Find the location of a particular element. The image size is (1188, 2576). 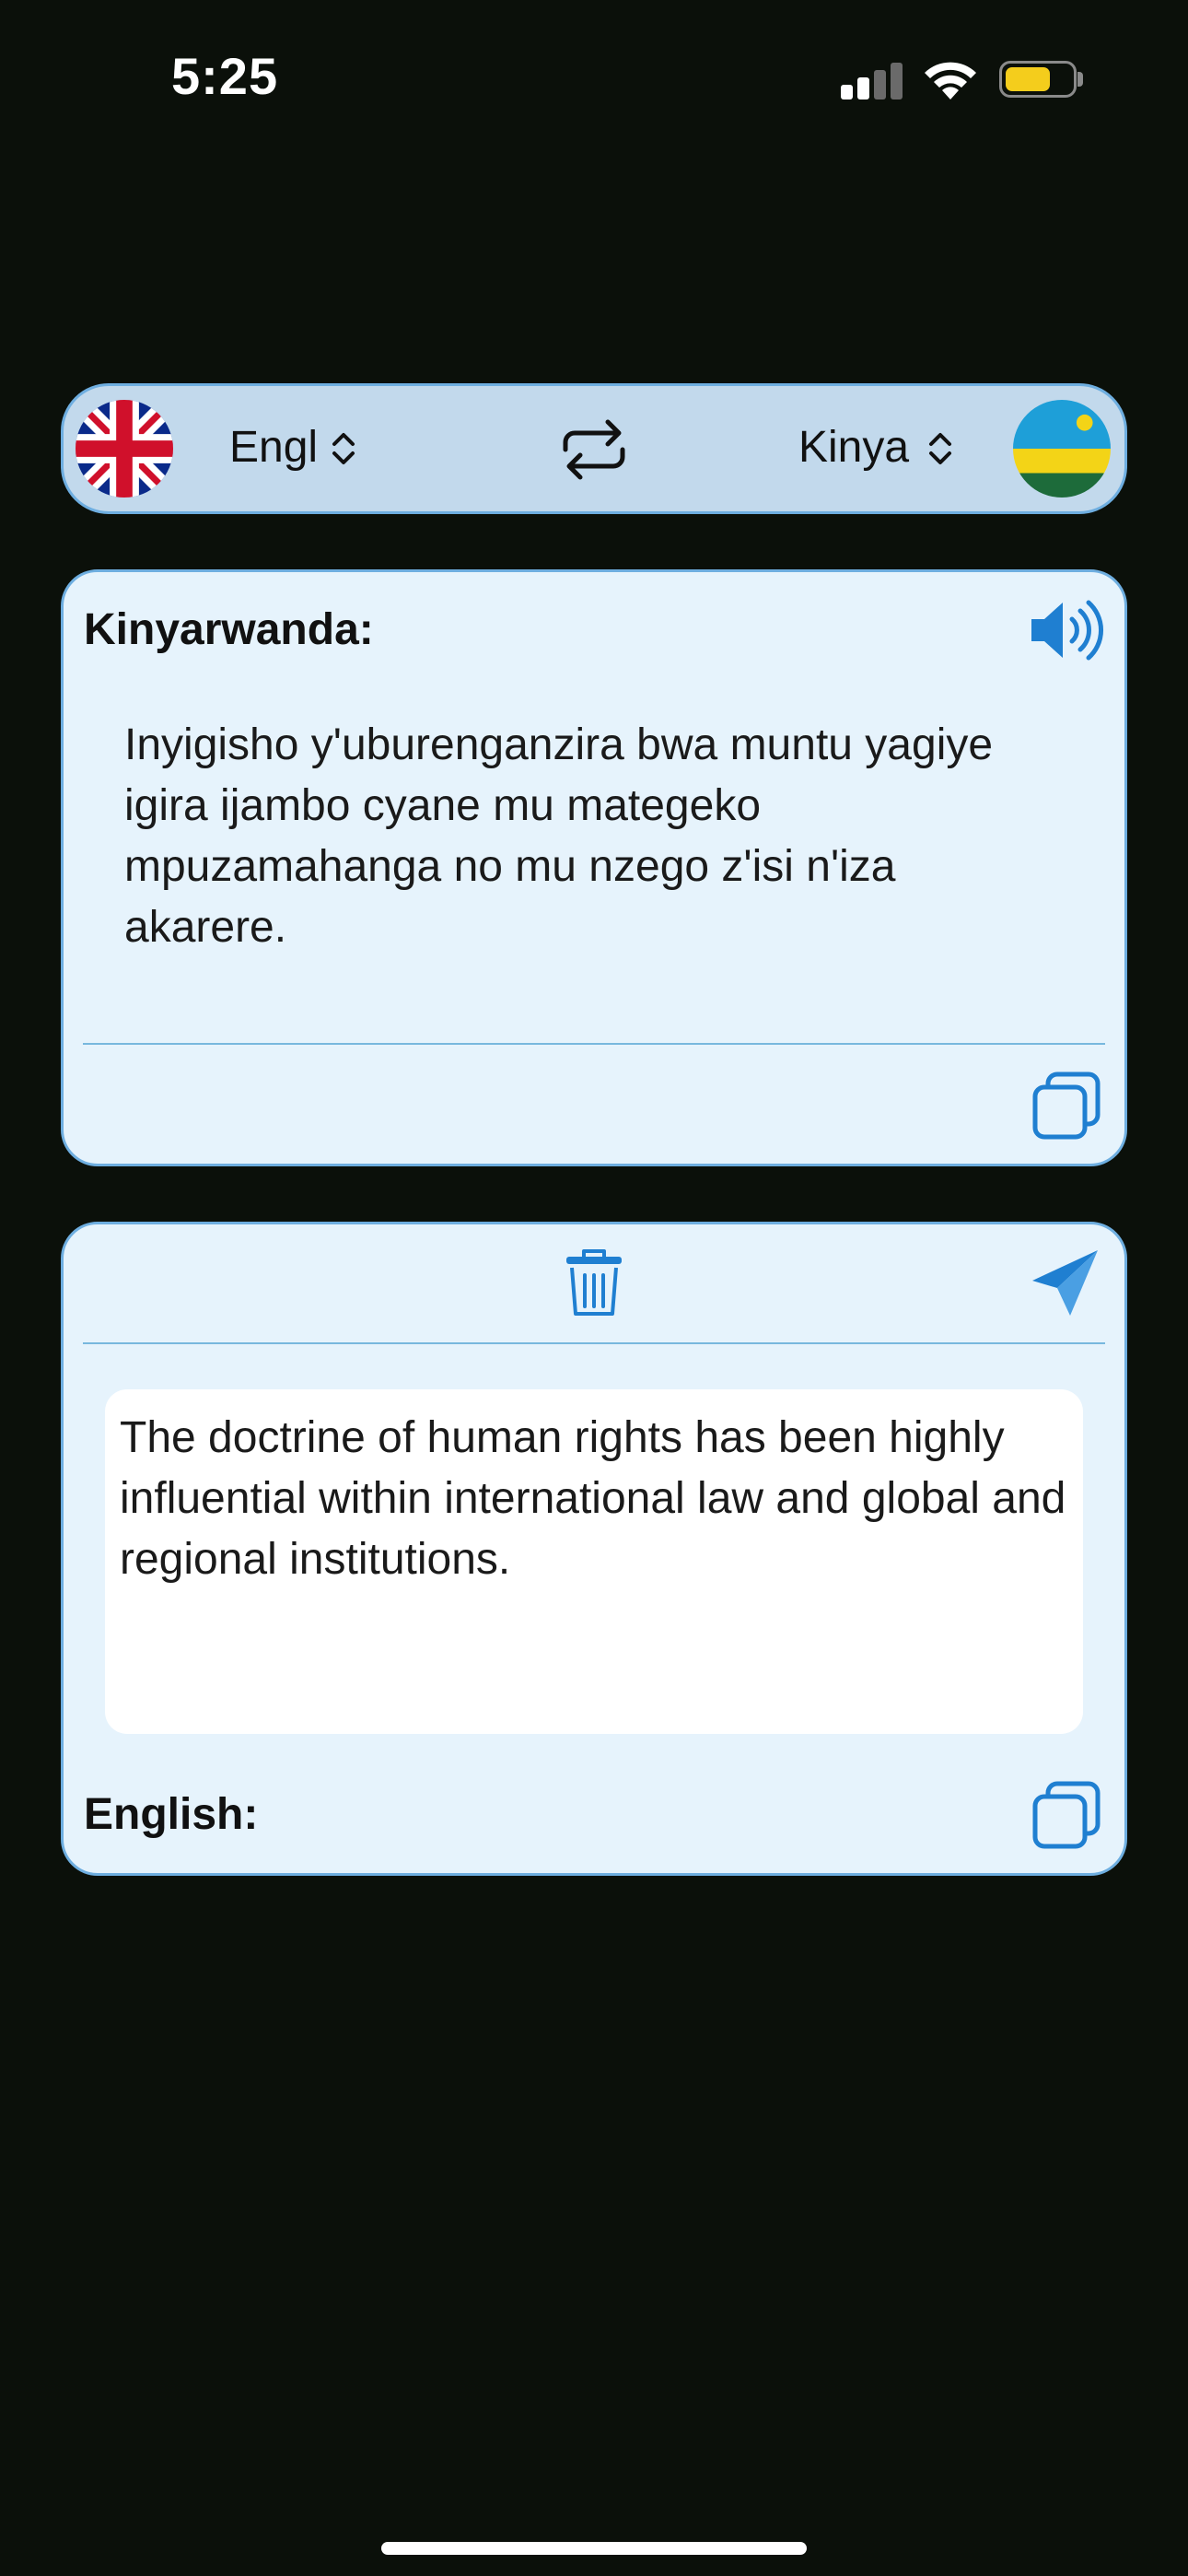

home-indicator is located at coordinates (594, 2548).